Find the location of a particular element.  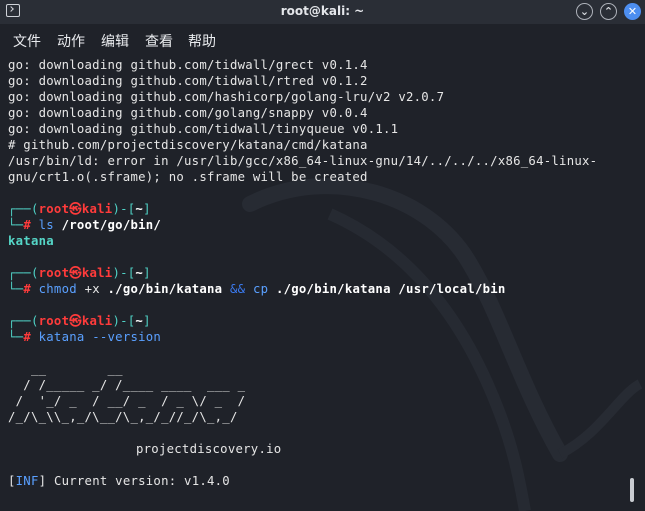

close-button: ✕ is located at coordinates (632, 11).